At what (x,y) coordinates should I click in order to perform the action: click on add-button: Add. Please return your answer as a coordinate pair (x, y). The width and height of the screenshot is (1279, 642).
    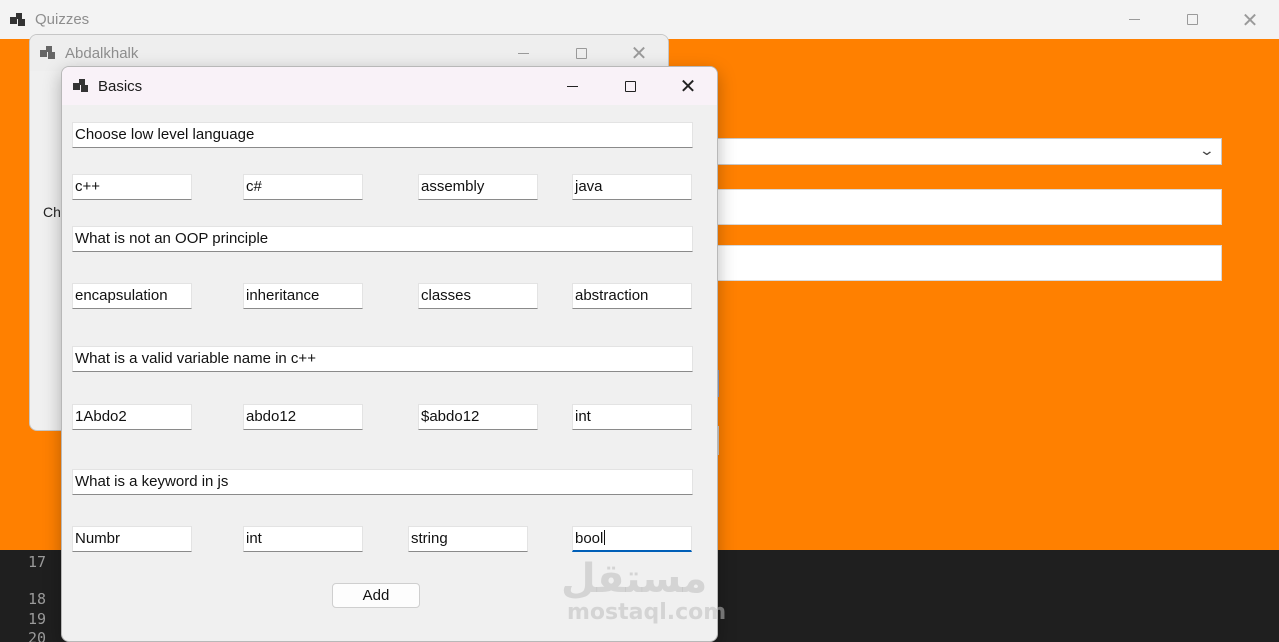
    Looking at the image, I should click on (376, 595).